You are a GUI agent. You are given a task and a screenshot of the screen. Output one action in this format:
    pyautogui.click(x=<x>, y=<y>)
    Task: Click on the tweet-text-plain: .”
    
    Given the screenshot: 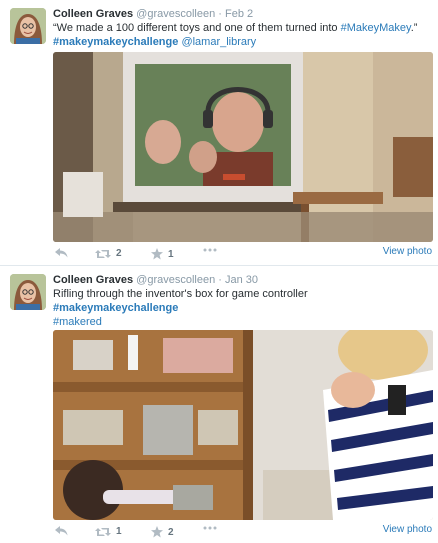 What is the action you would take?
    pyautogui.click(x=414, y=28)
    